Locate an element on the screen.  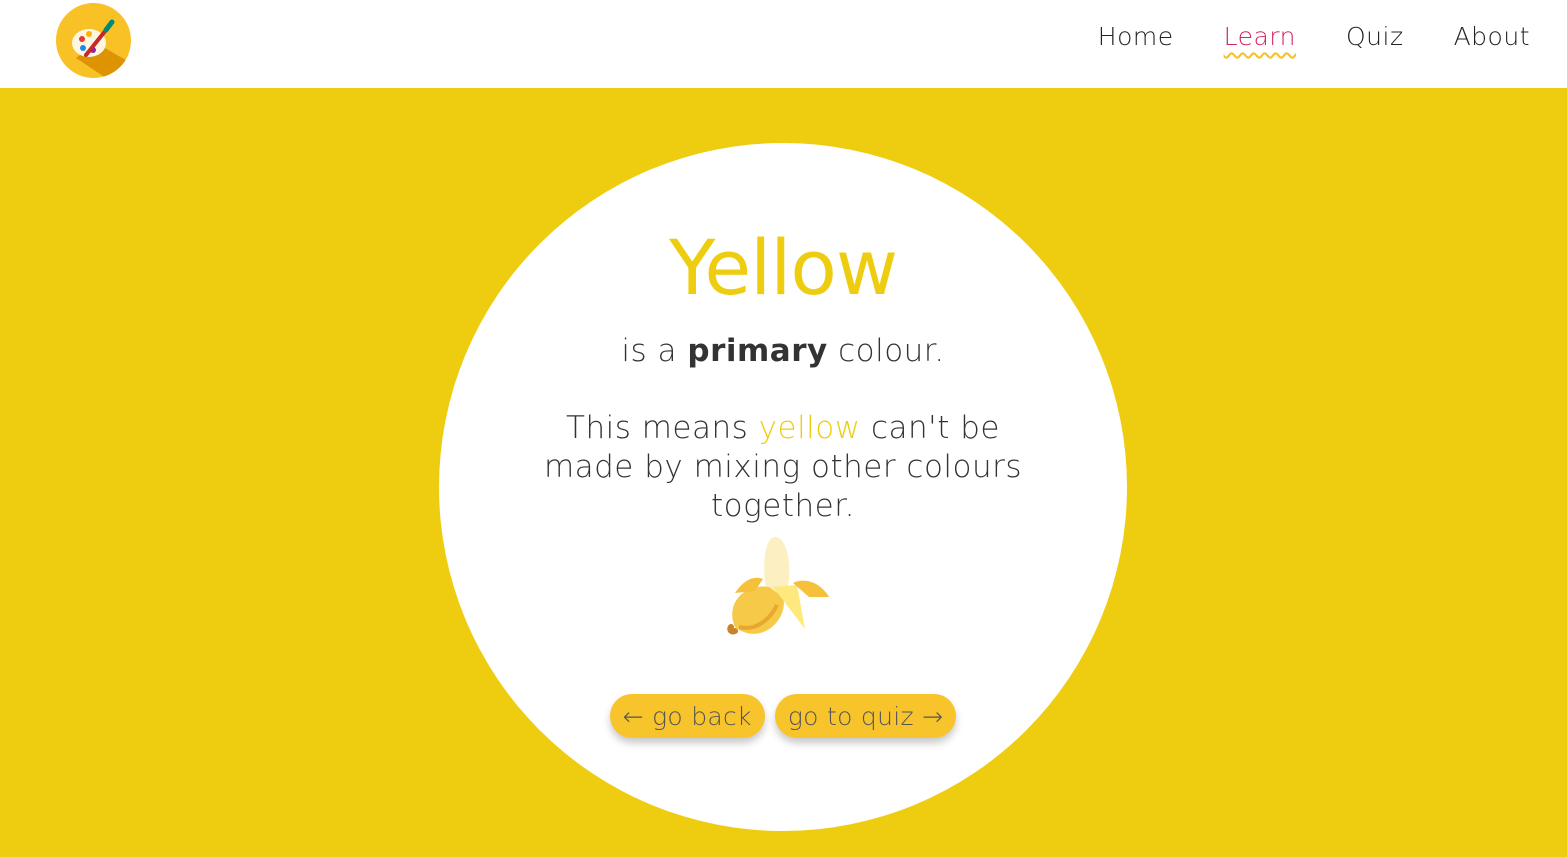
subtitle-suffix: colour. is located at coordinates (886, 351).